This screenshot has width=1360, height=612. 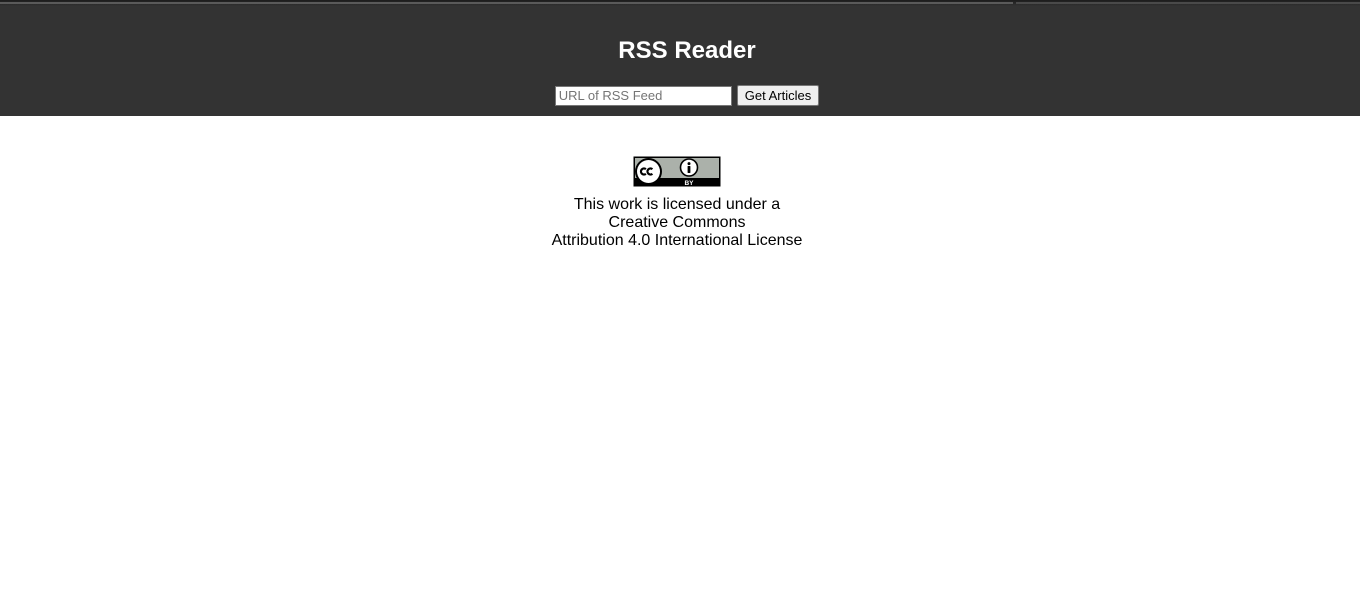 What do you see at coordinates (677, 222) in the screenshot?
I see `license-line: Creative Commons` at bounding box center [677, 222].